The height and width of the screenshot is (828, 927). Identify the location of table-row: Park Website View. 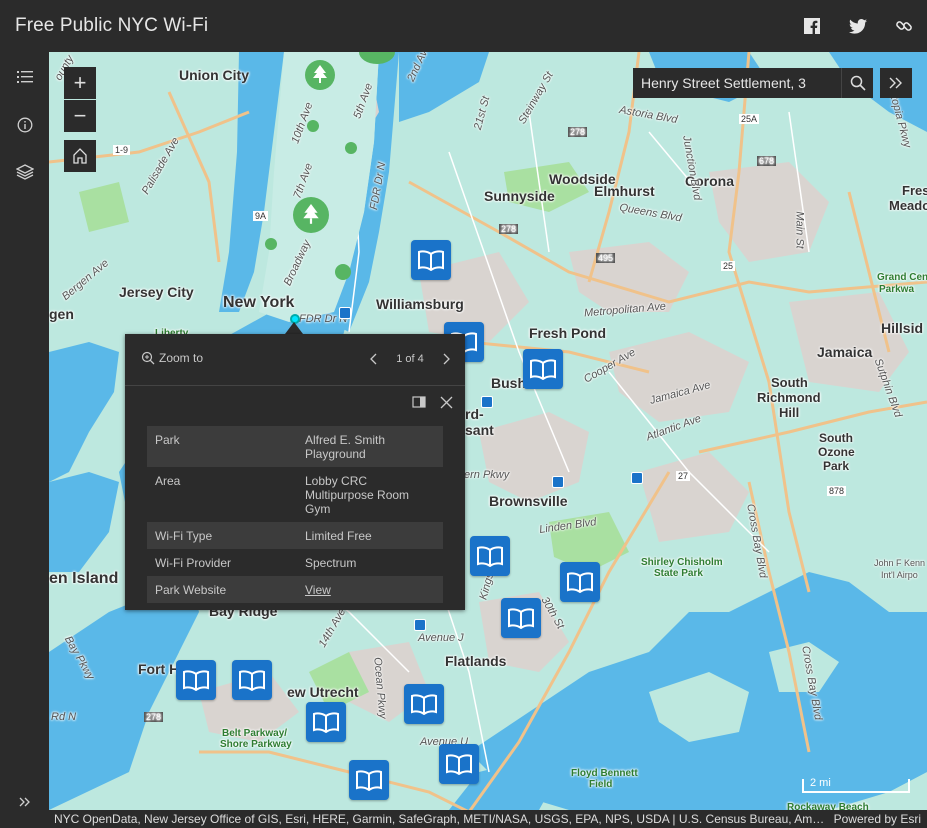
(295, 589).